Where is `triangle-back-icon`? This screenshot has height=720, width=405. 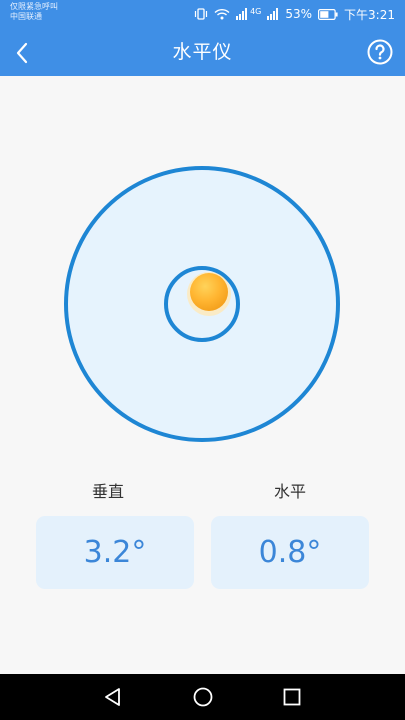 triangle-back-icon is located at coordinates (112, 697).